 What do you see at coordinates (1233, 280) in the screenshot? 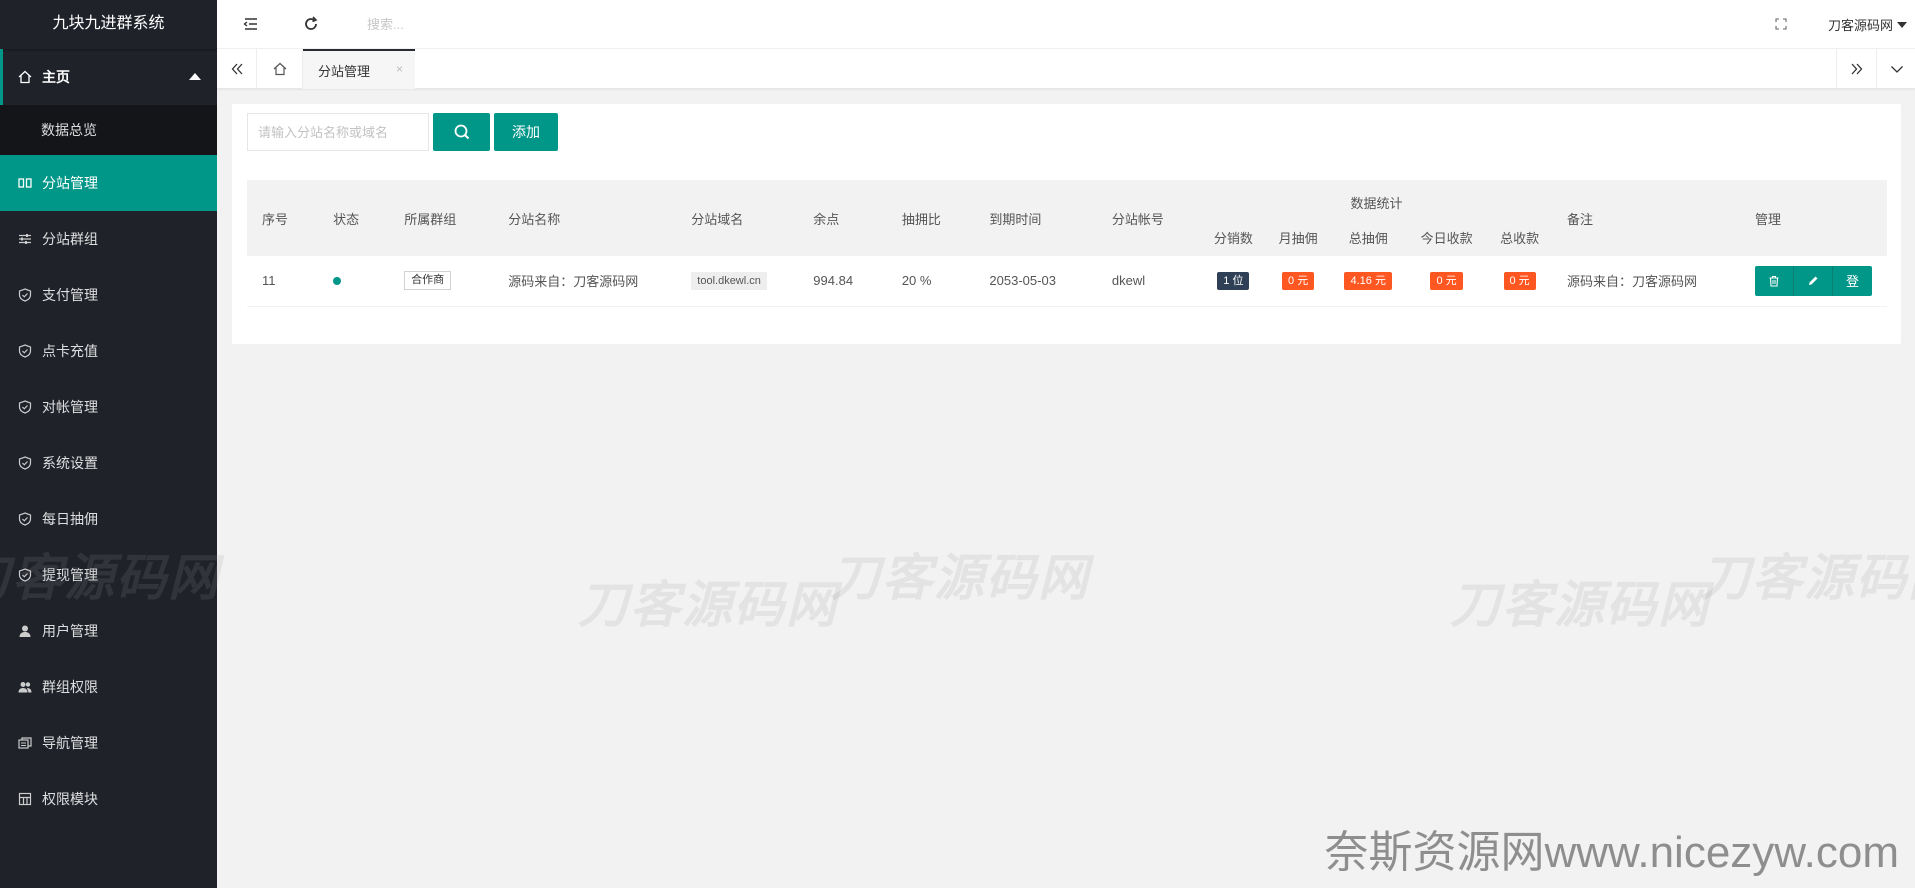
I see `distributors-badge: 1 位` at bounding box center [1233, 280].